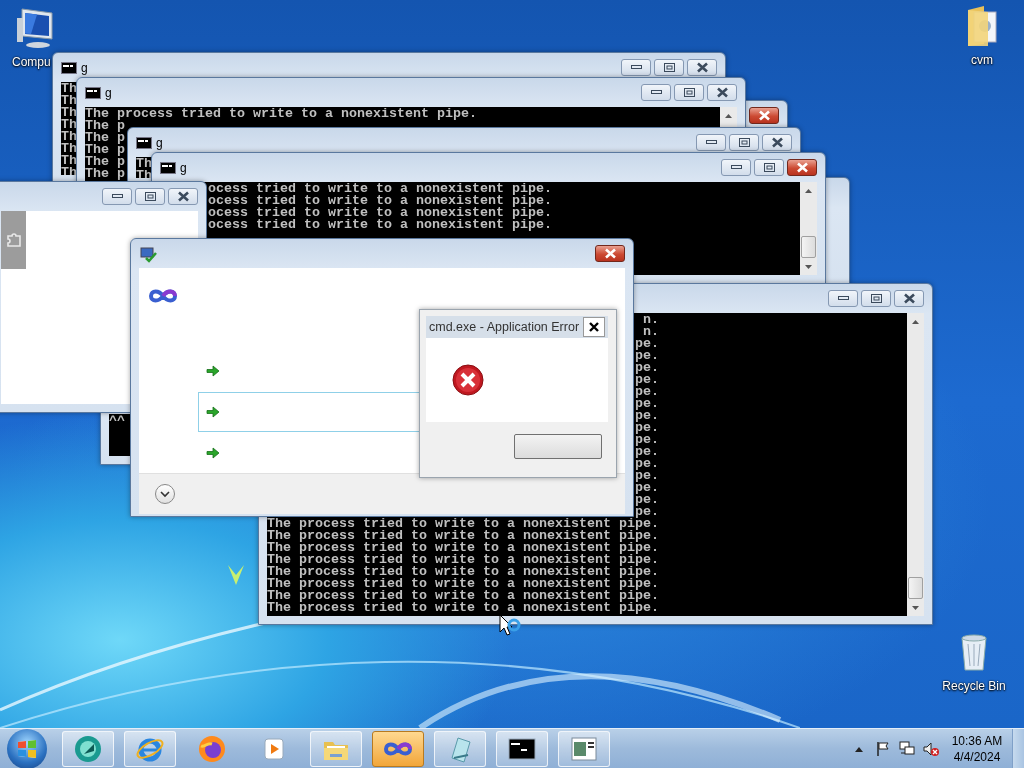 This screenshot has width=1024, height=768. I want to click on windows-logo-icon, so click(27, 748).